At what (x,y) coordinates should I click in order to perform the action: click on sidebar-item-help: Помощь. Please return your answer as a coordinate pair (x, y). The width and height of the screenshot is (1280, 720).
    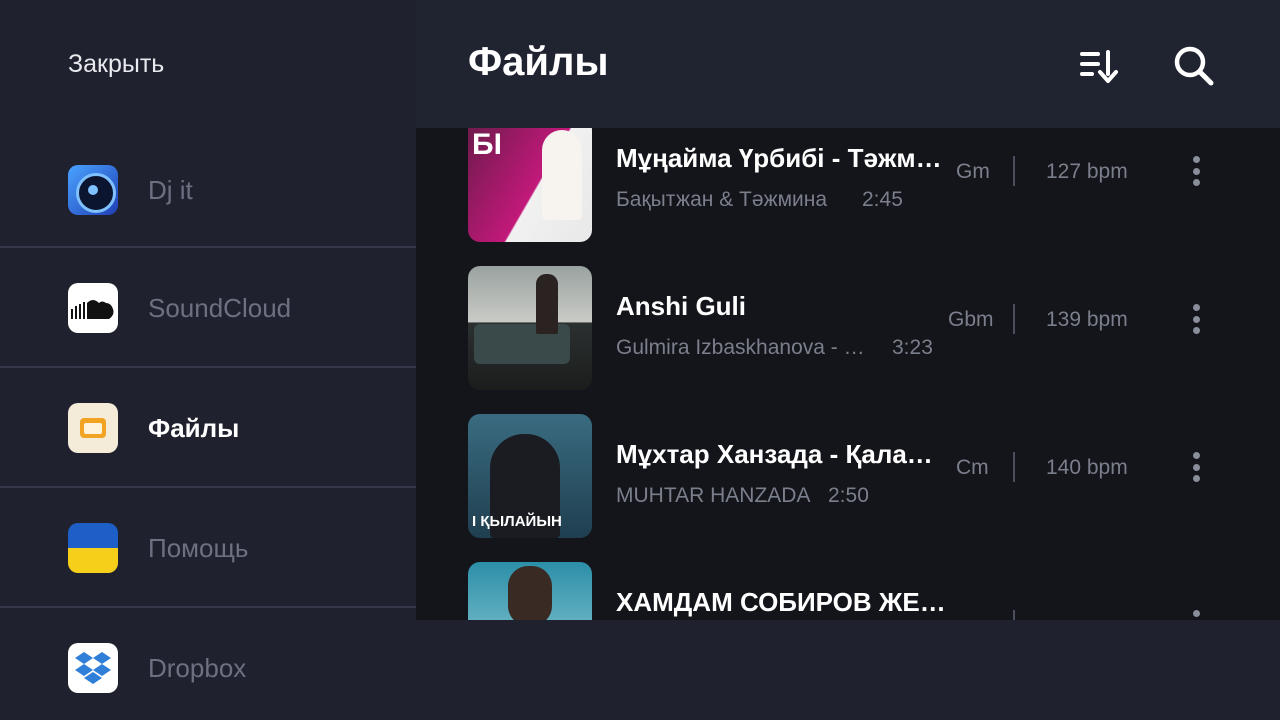
    Looking at the image, I should click on (208, 548).